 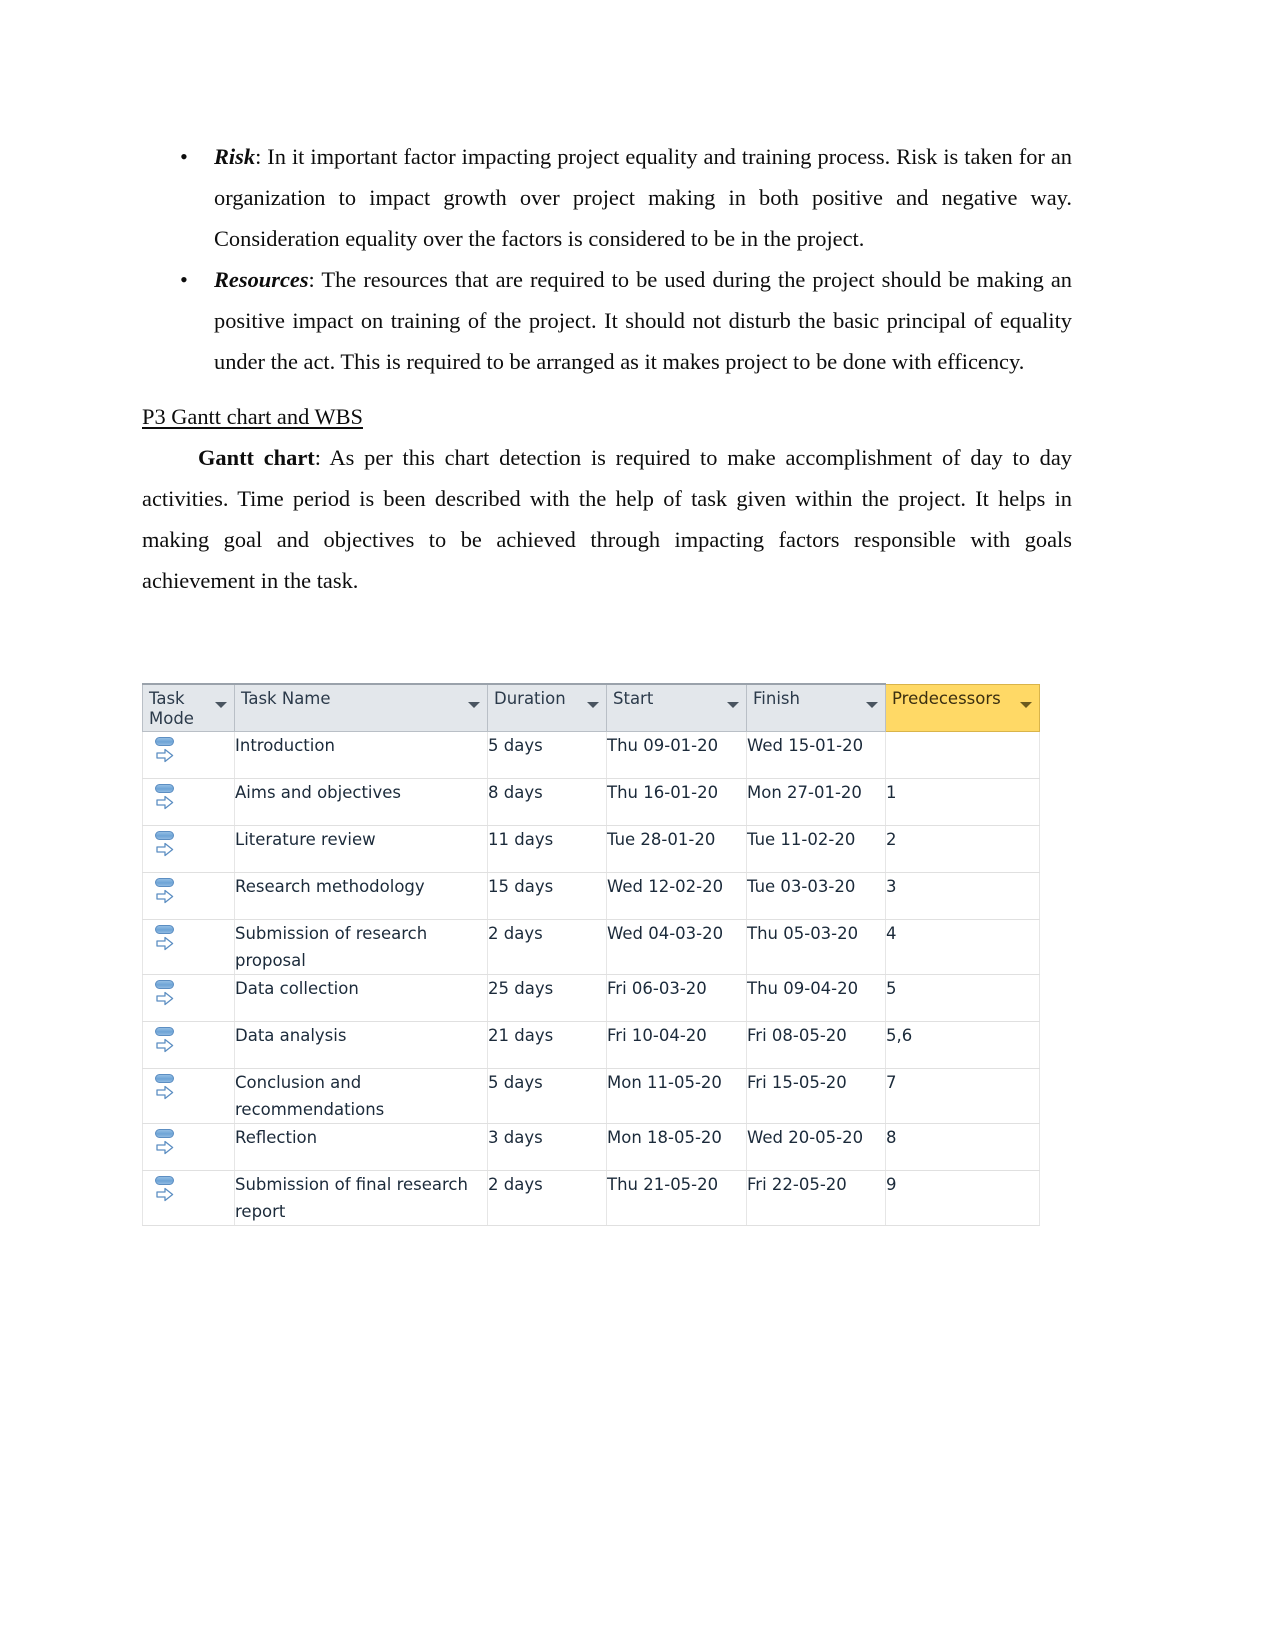 I want to click on column-header-label: Finish, so click(x=776, y=698).